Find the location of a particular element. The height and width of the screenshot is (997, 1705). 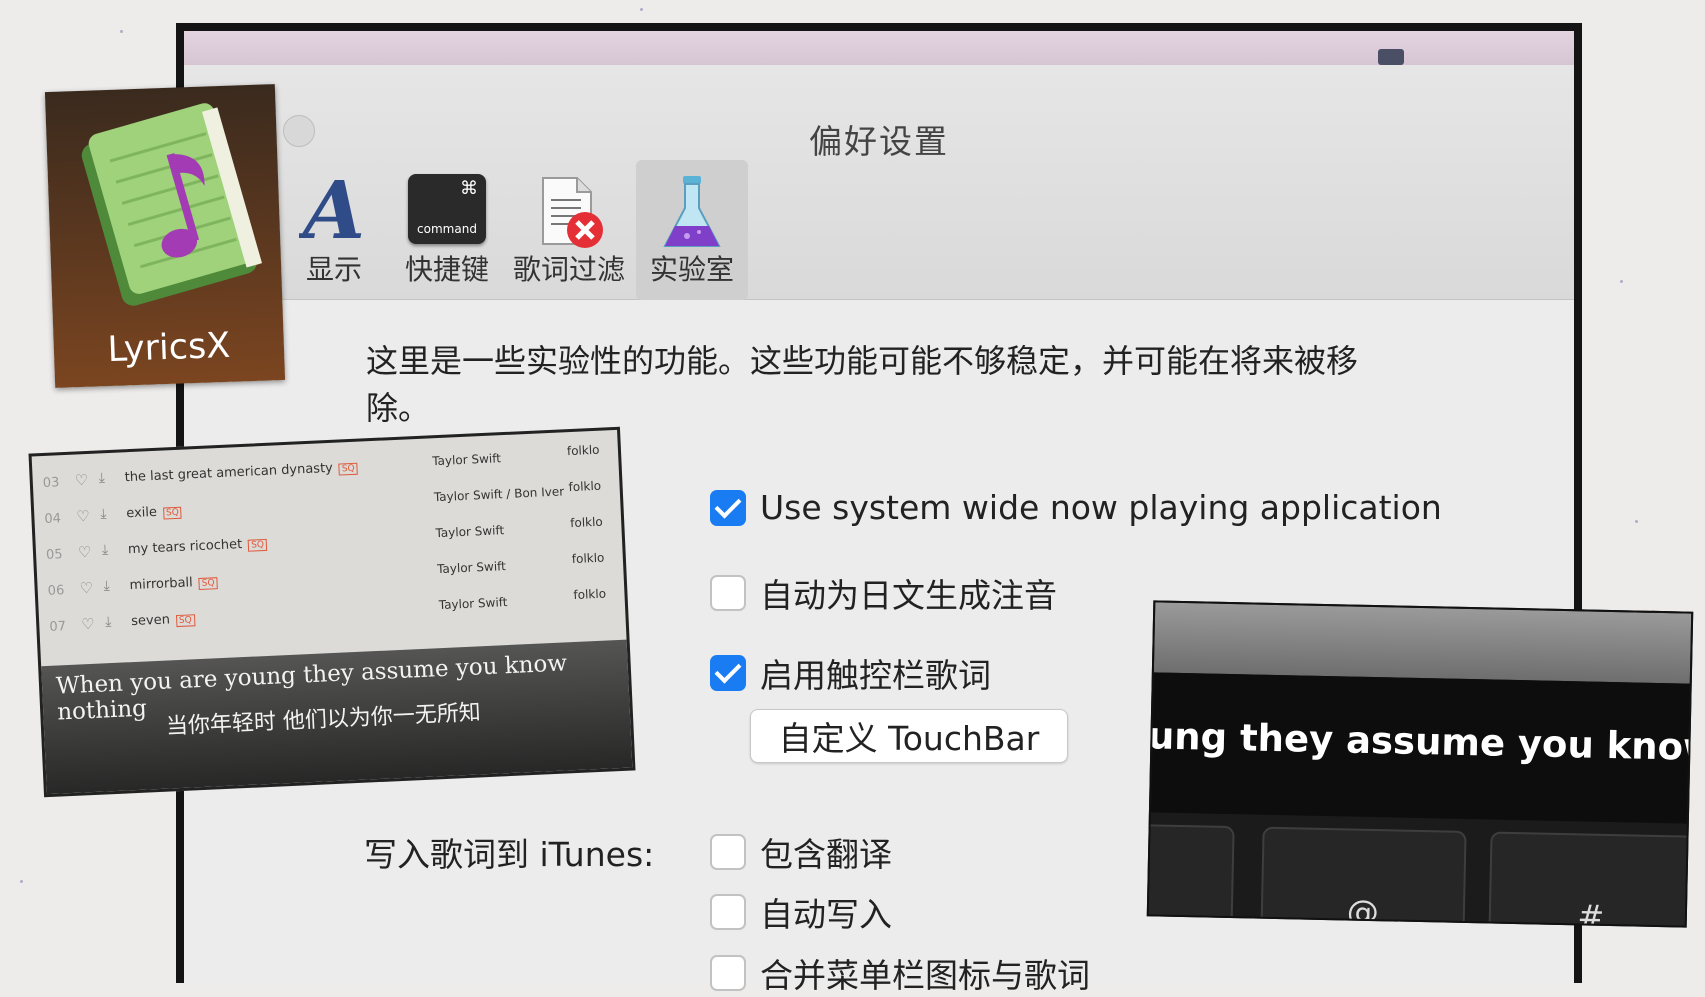

song-title: my tears ricochet SQ is located at coordinates (198, 546).